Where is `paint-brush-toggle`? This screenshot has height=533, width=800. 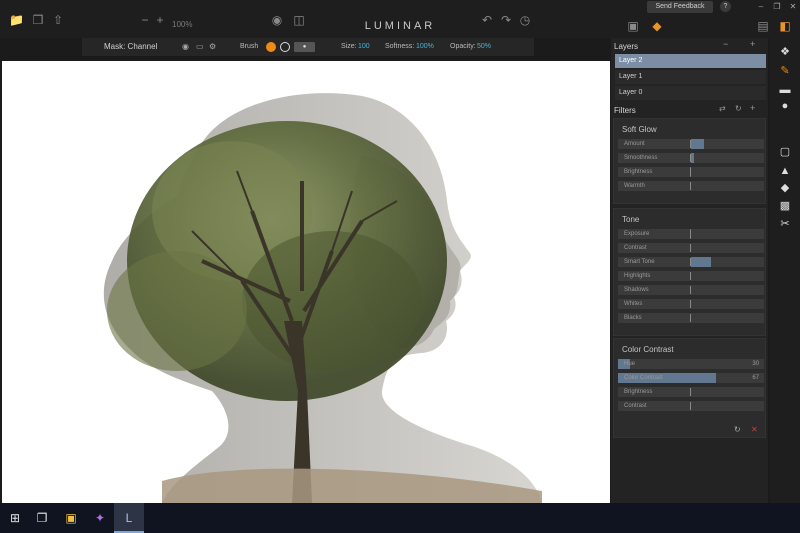
paint-brush-toggle is located at coordinates (271, 47).